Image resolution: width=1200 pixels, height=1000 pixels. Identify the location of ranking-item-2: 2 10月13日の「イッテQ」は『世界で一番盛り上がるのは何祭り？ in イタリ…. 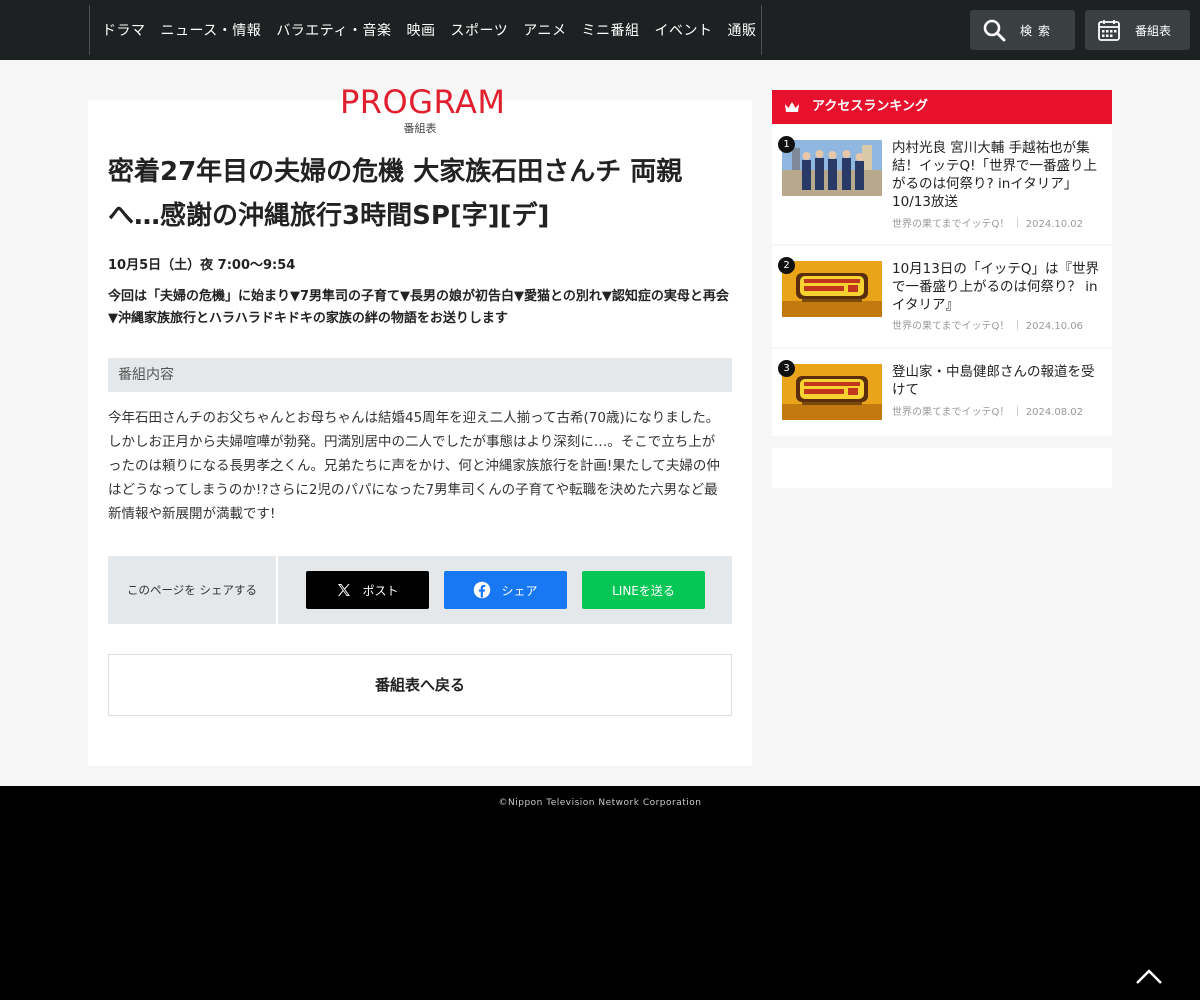
(942, 296).